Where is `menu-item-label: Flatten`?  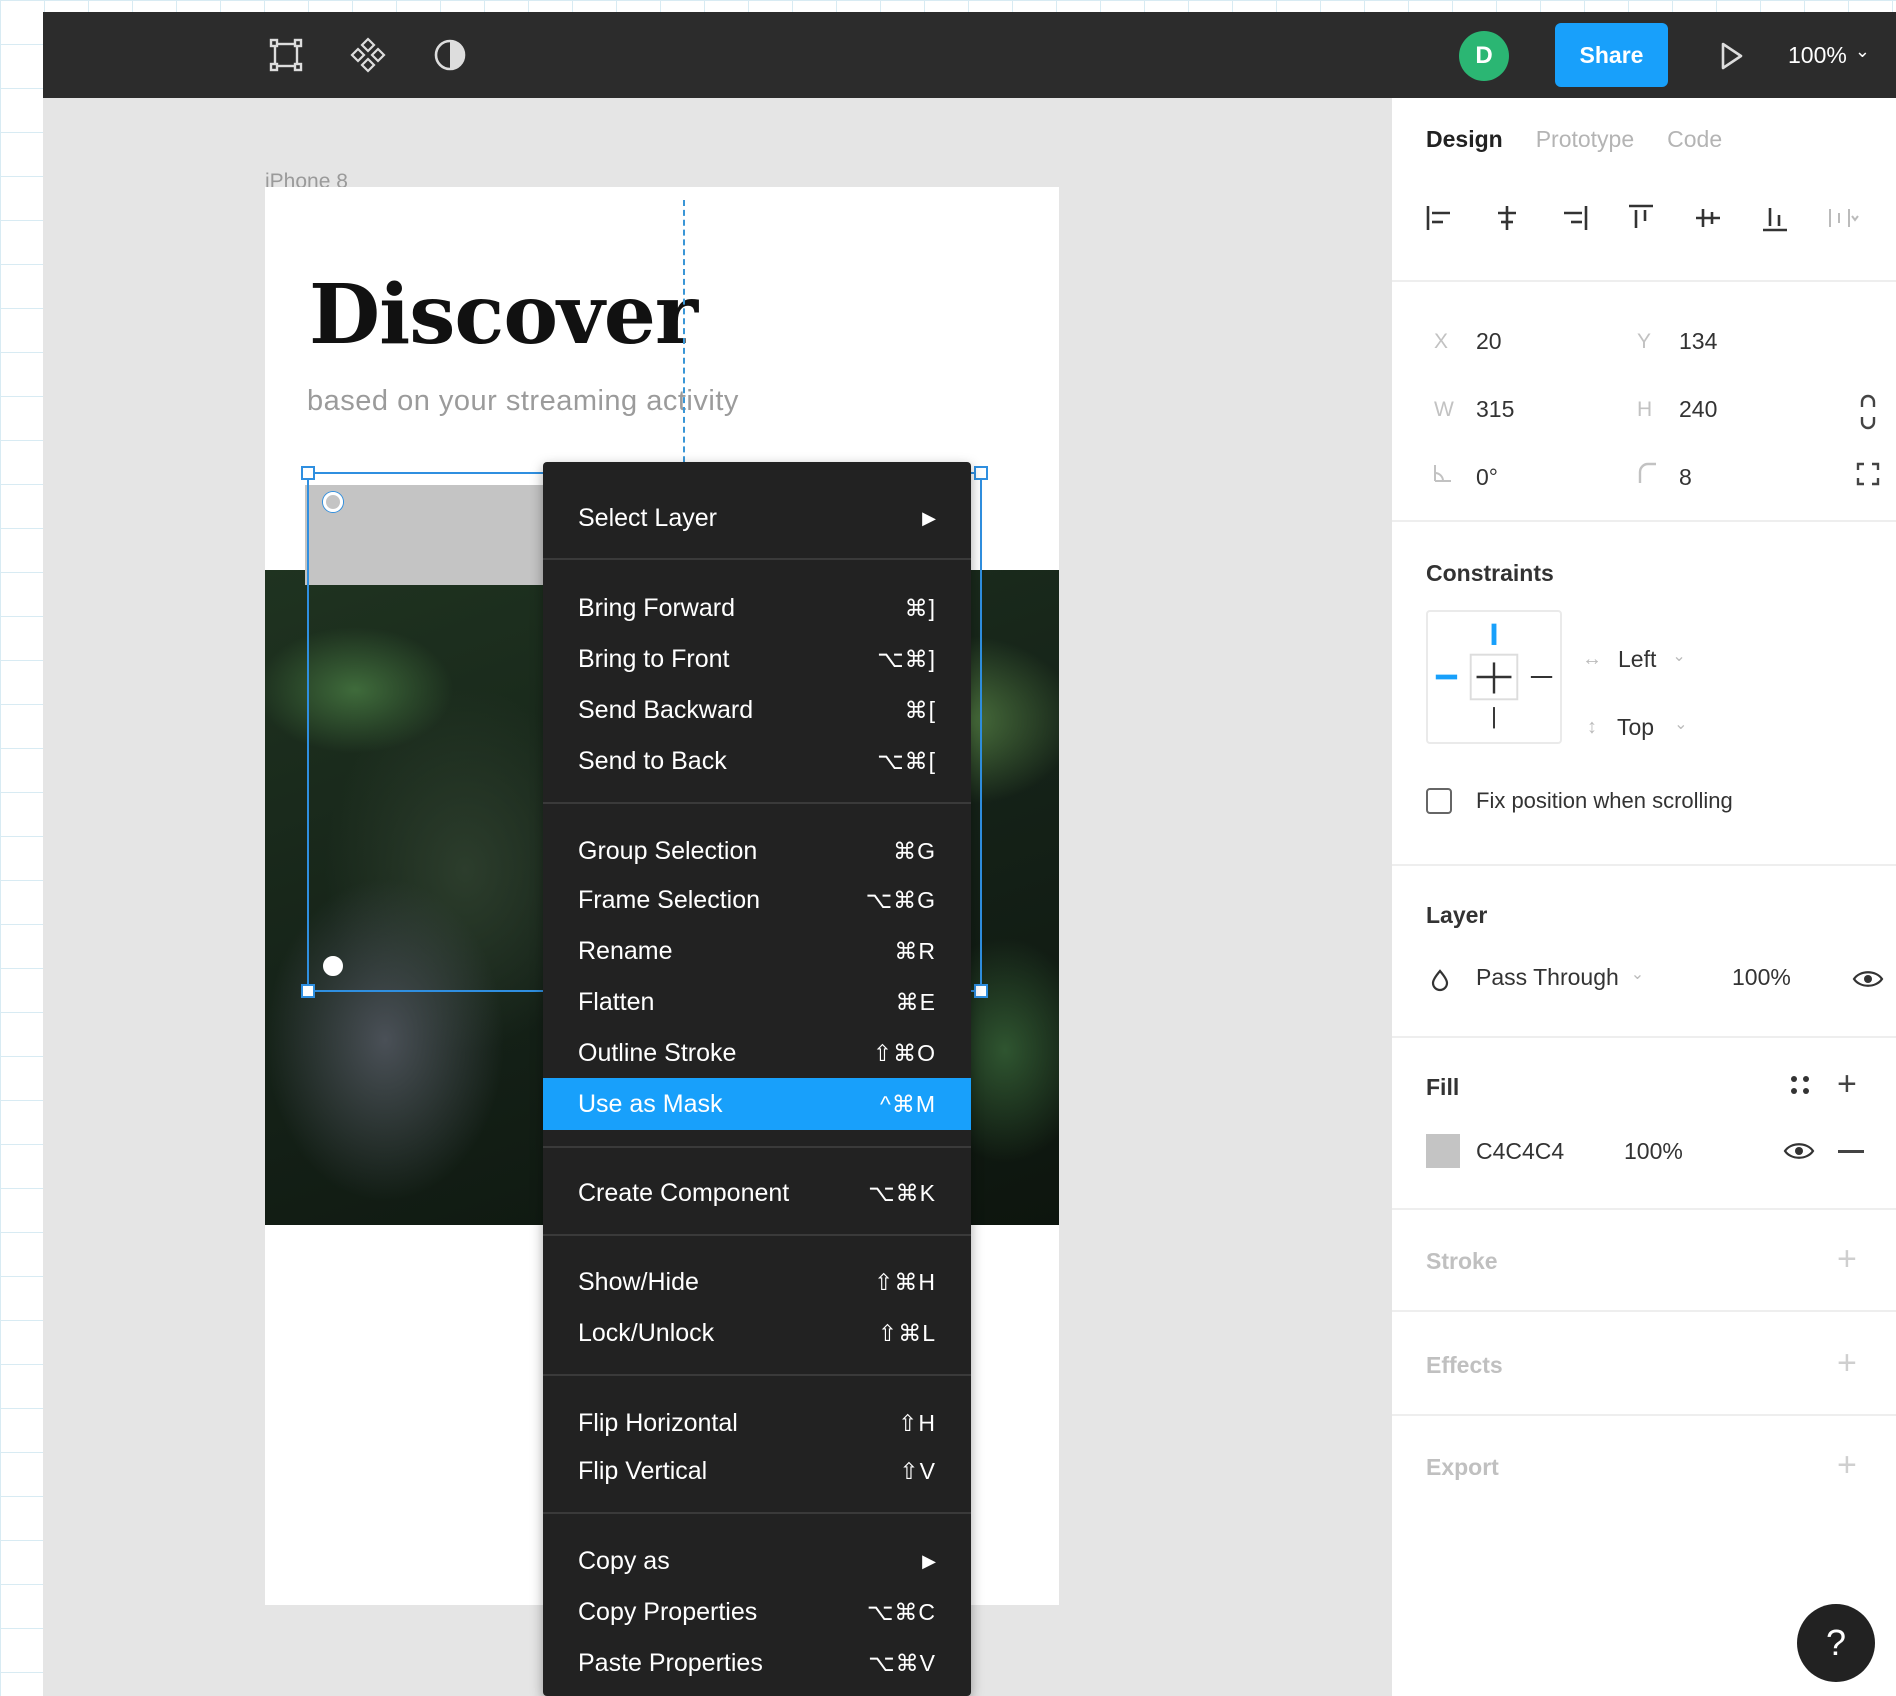
menu-item-label: Flatten is located at coordinates (616, 1001).